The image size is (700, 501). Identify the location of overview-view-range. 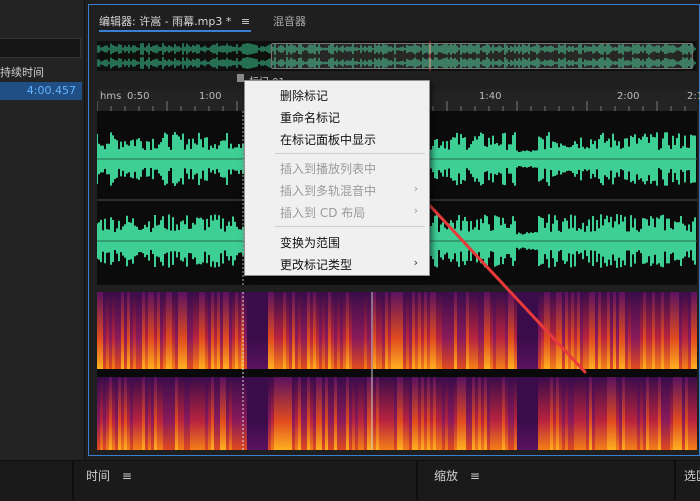
(482, 56).